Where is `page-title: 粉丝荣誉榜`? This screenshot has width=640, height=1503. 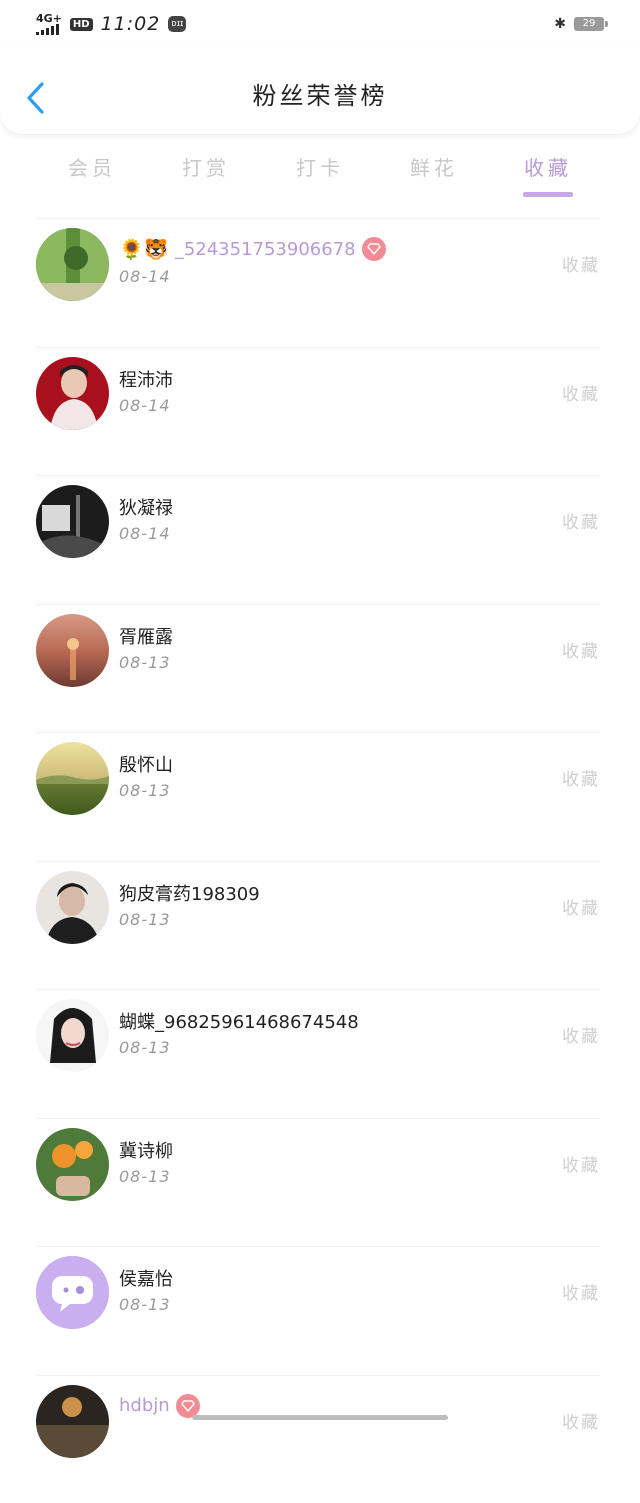
page-title: 粉丝荣誉榜 is located at coordinates (320, 93).